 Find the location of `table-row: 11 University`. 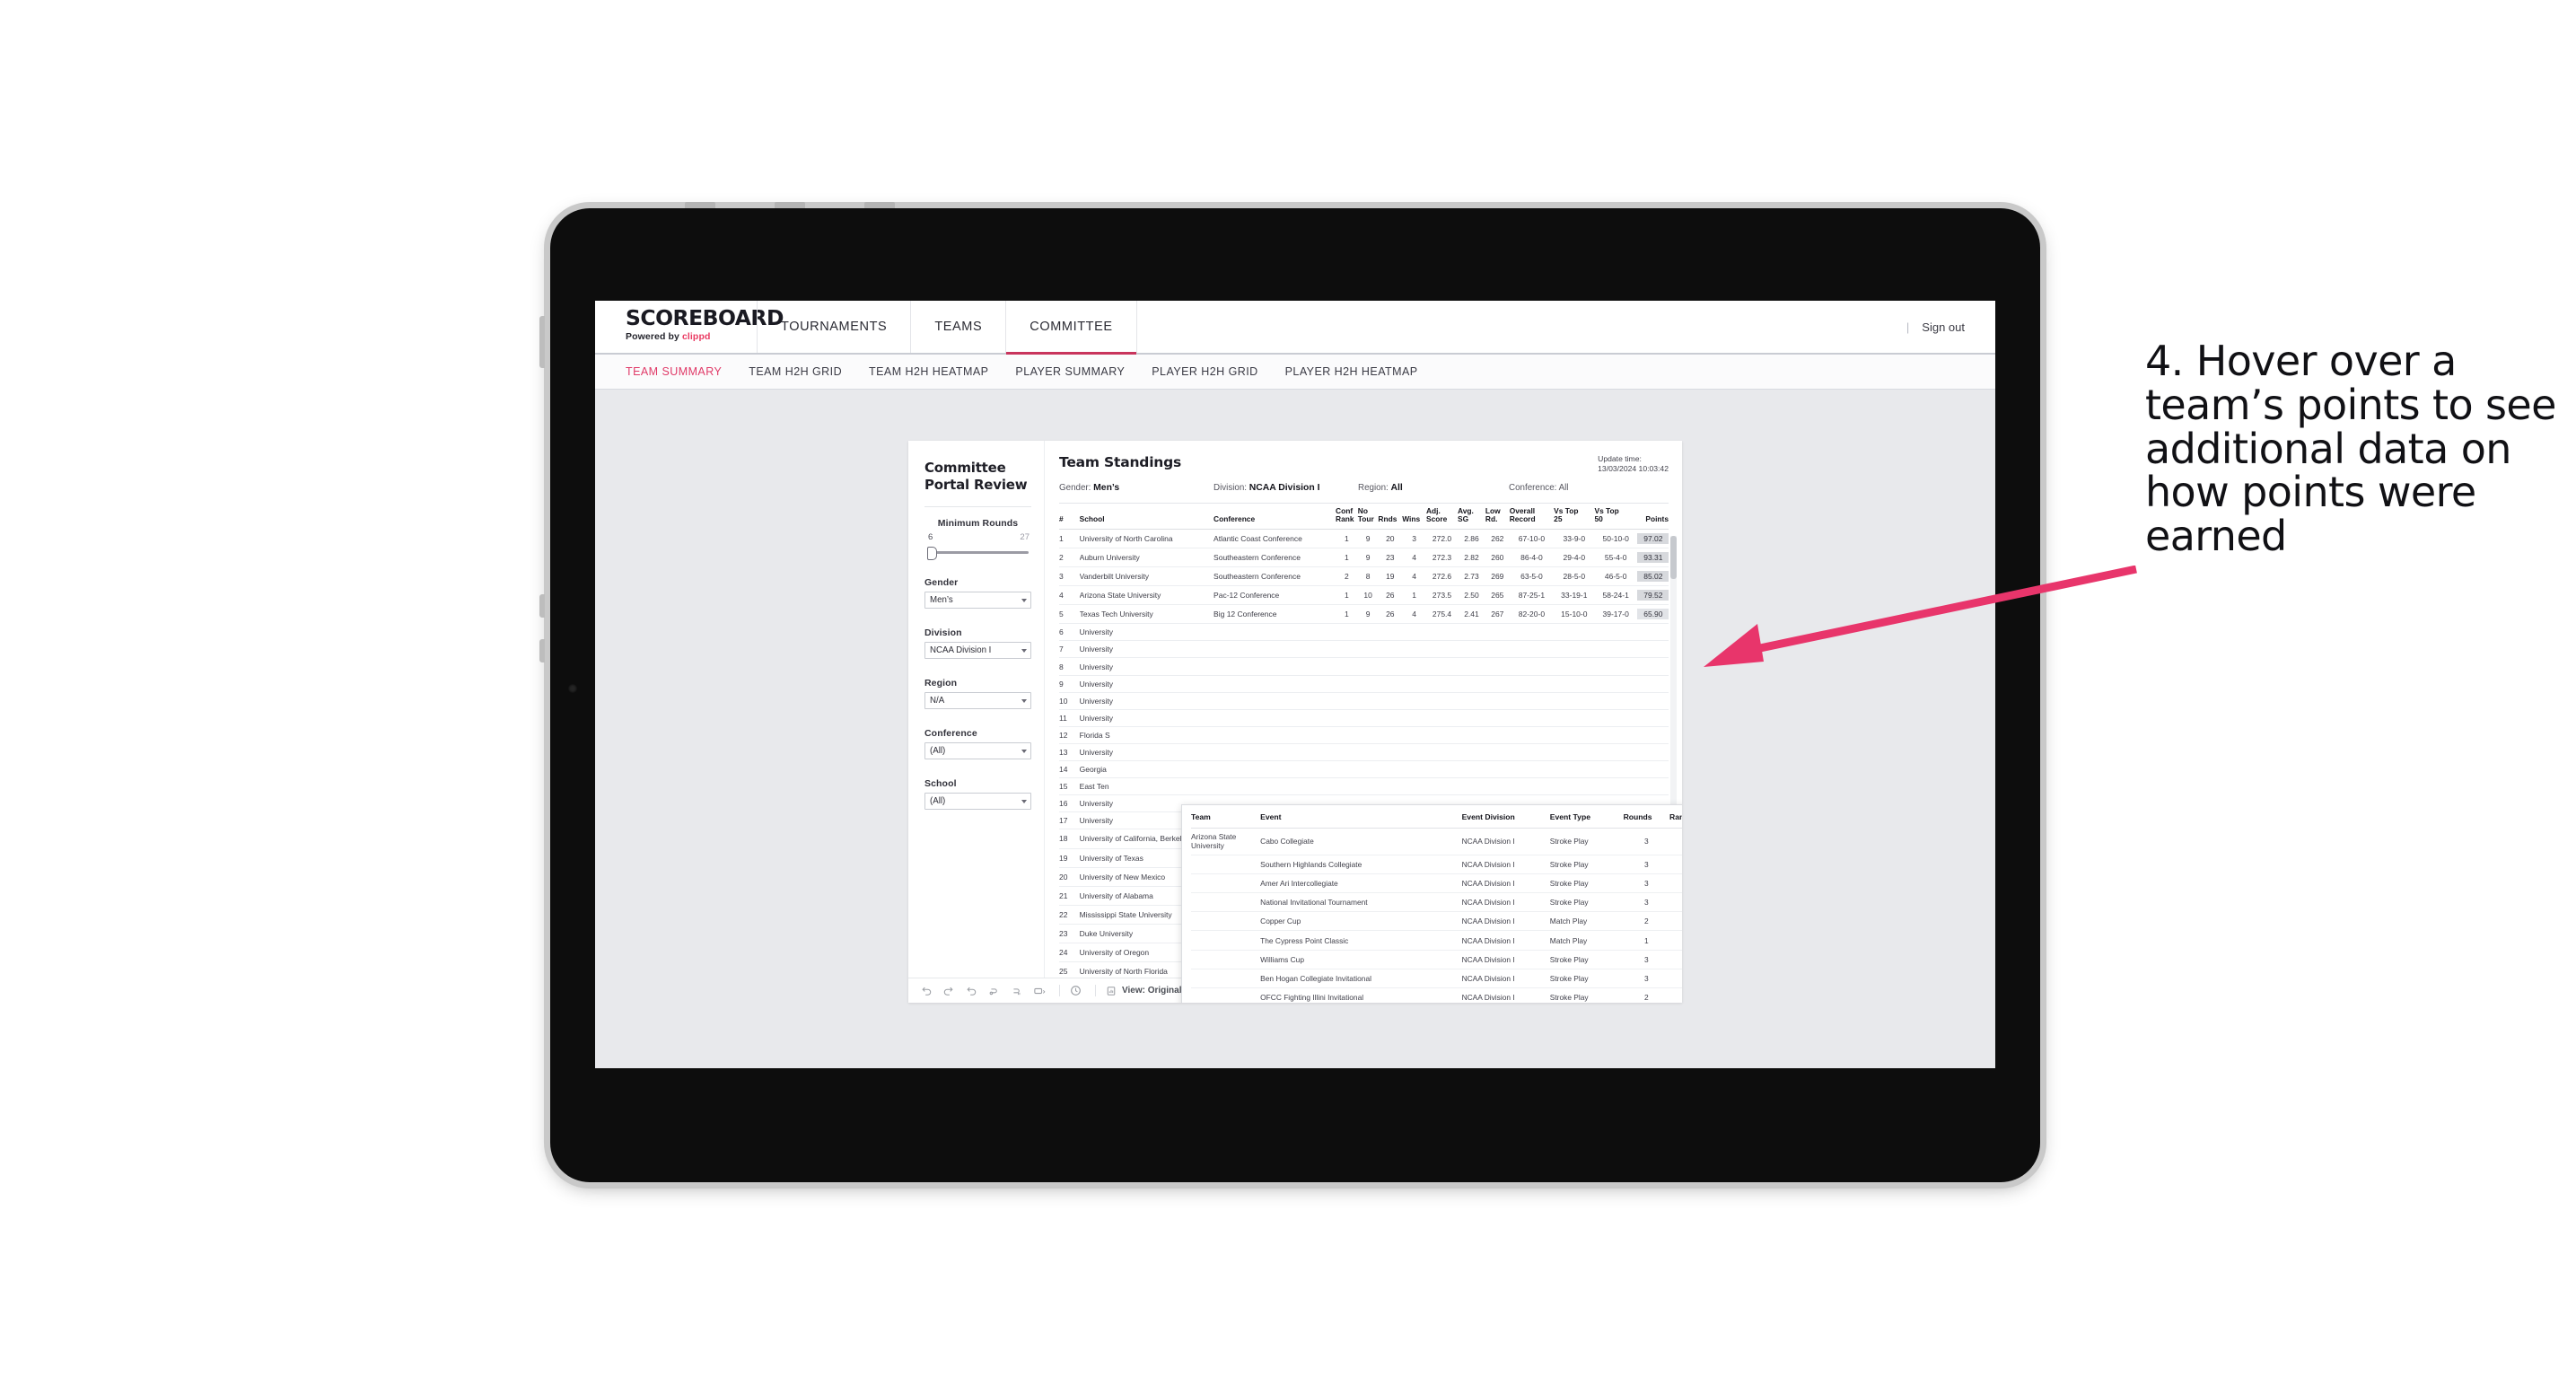

table-row: 11 University is located at coordinates (1364, 718).